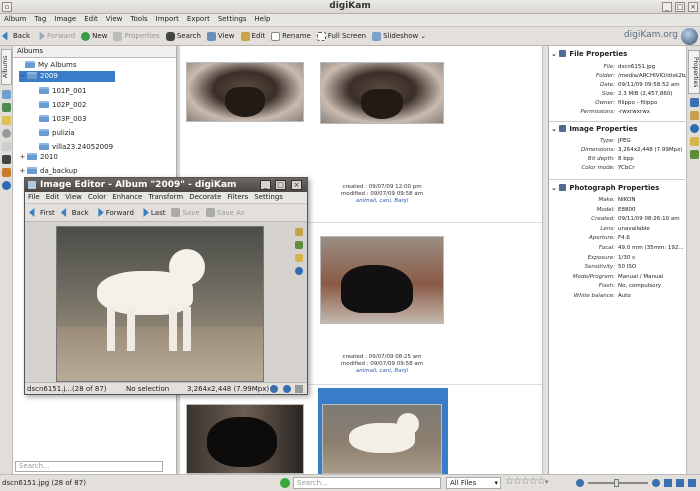  I want to click on album-node: +2010, so click(38, 157).